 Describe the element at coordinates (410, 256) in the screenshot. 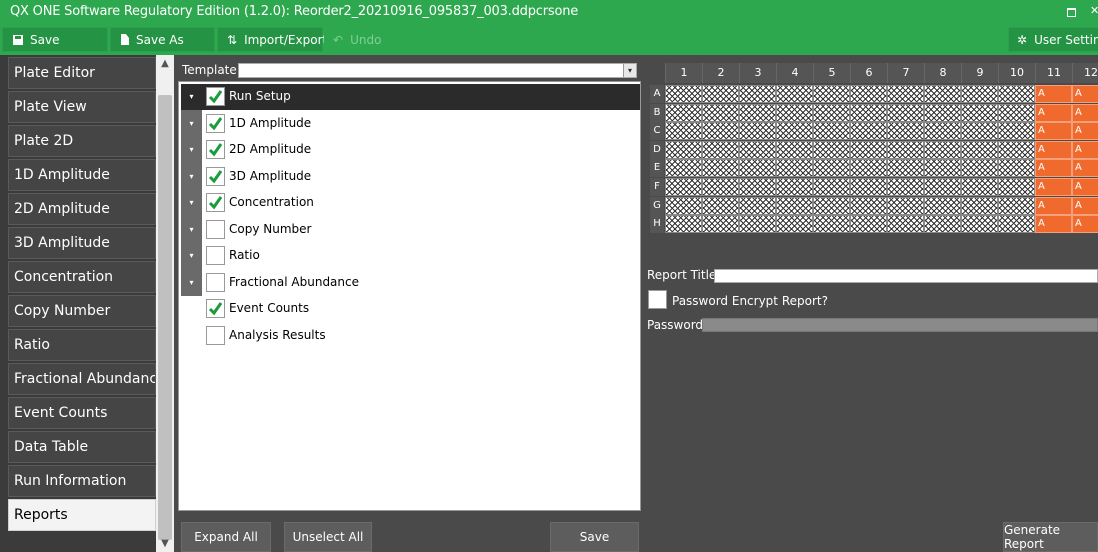

I see `tree-row: ▾ Ratio` at that location.